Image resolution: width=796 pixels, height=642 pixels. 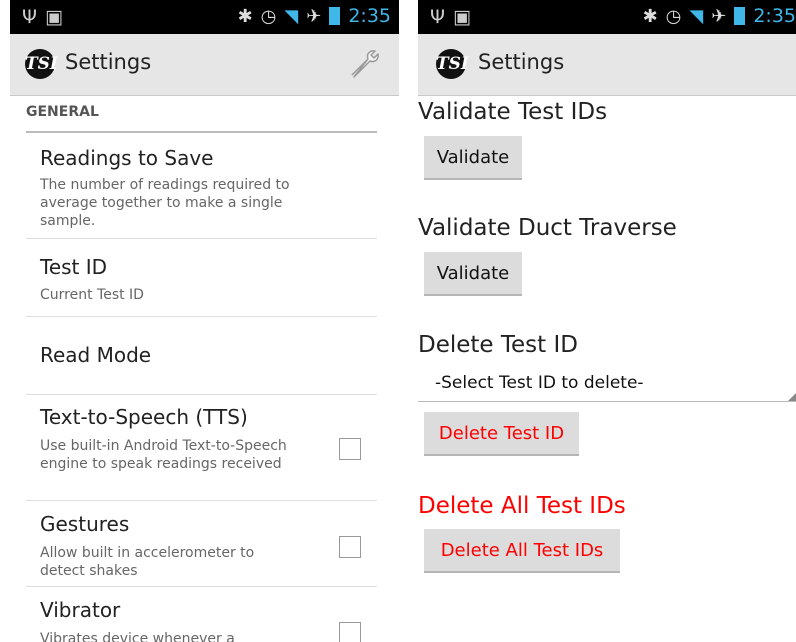 What do you see at coordinates (513, 112) in the screenshot?
I see `validate-test-ids-heading: Validate Test IDs` at bounding box center [513, 112].